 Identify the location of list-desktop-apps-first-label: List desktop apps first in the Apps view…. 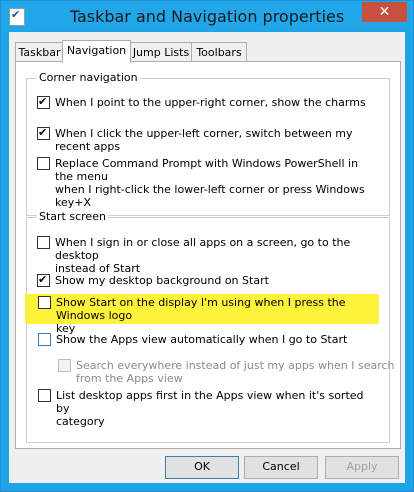
(216, 408).